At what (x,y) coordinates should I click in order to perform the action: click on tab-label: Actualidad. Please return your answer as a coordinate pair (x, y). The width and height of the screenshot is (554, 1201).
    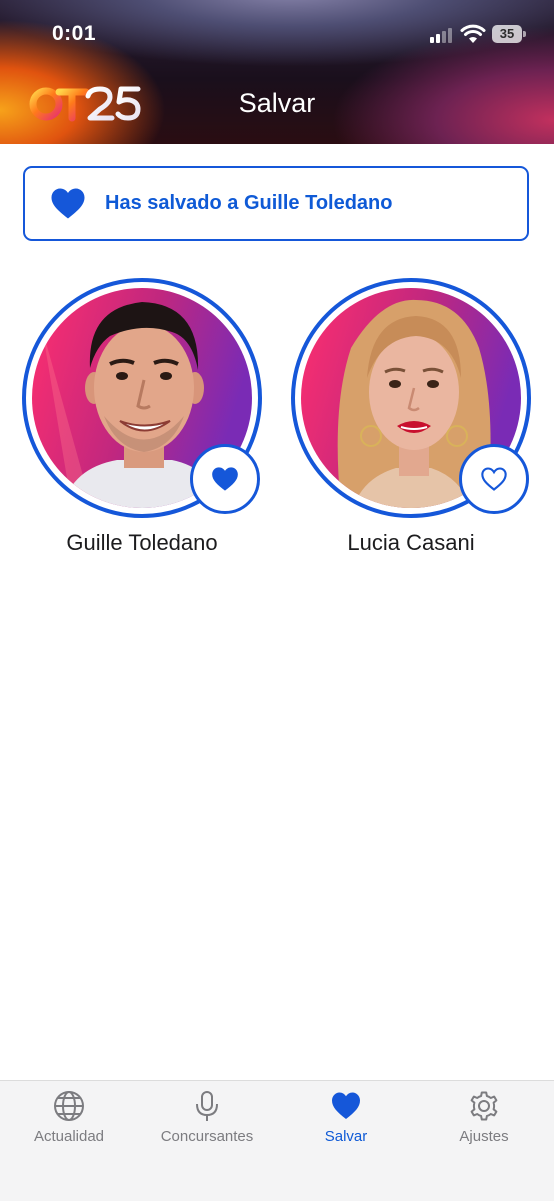
    Looking at the image, I should click on (69, 1136).